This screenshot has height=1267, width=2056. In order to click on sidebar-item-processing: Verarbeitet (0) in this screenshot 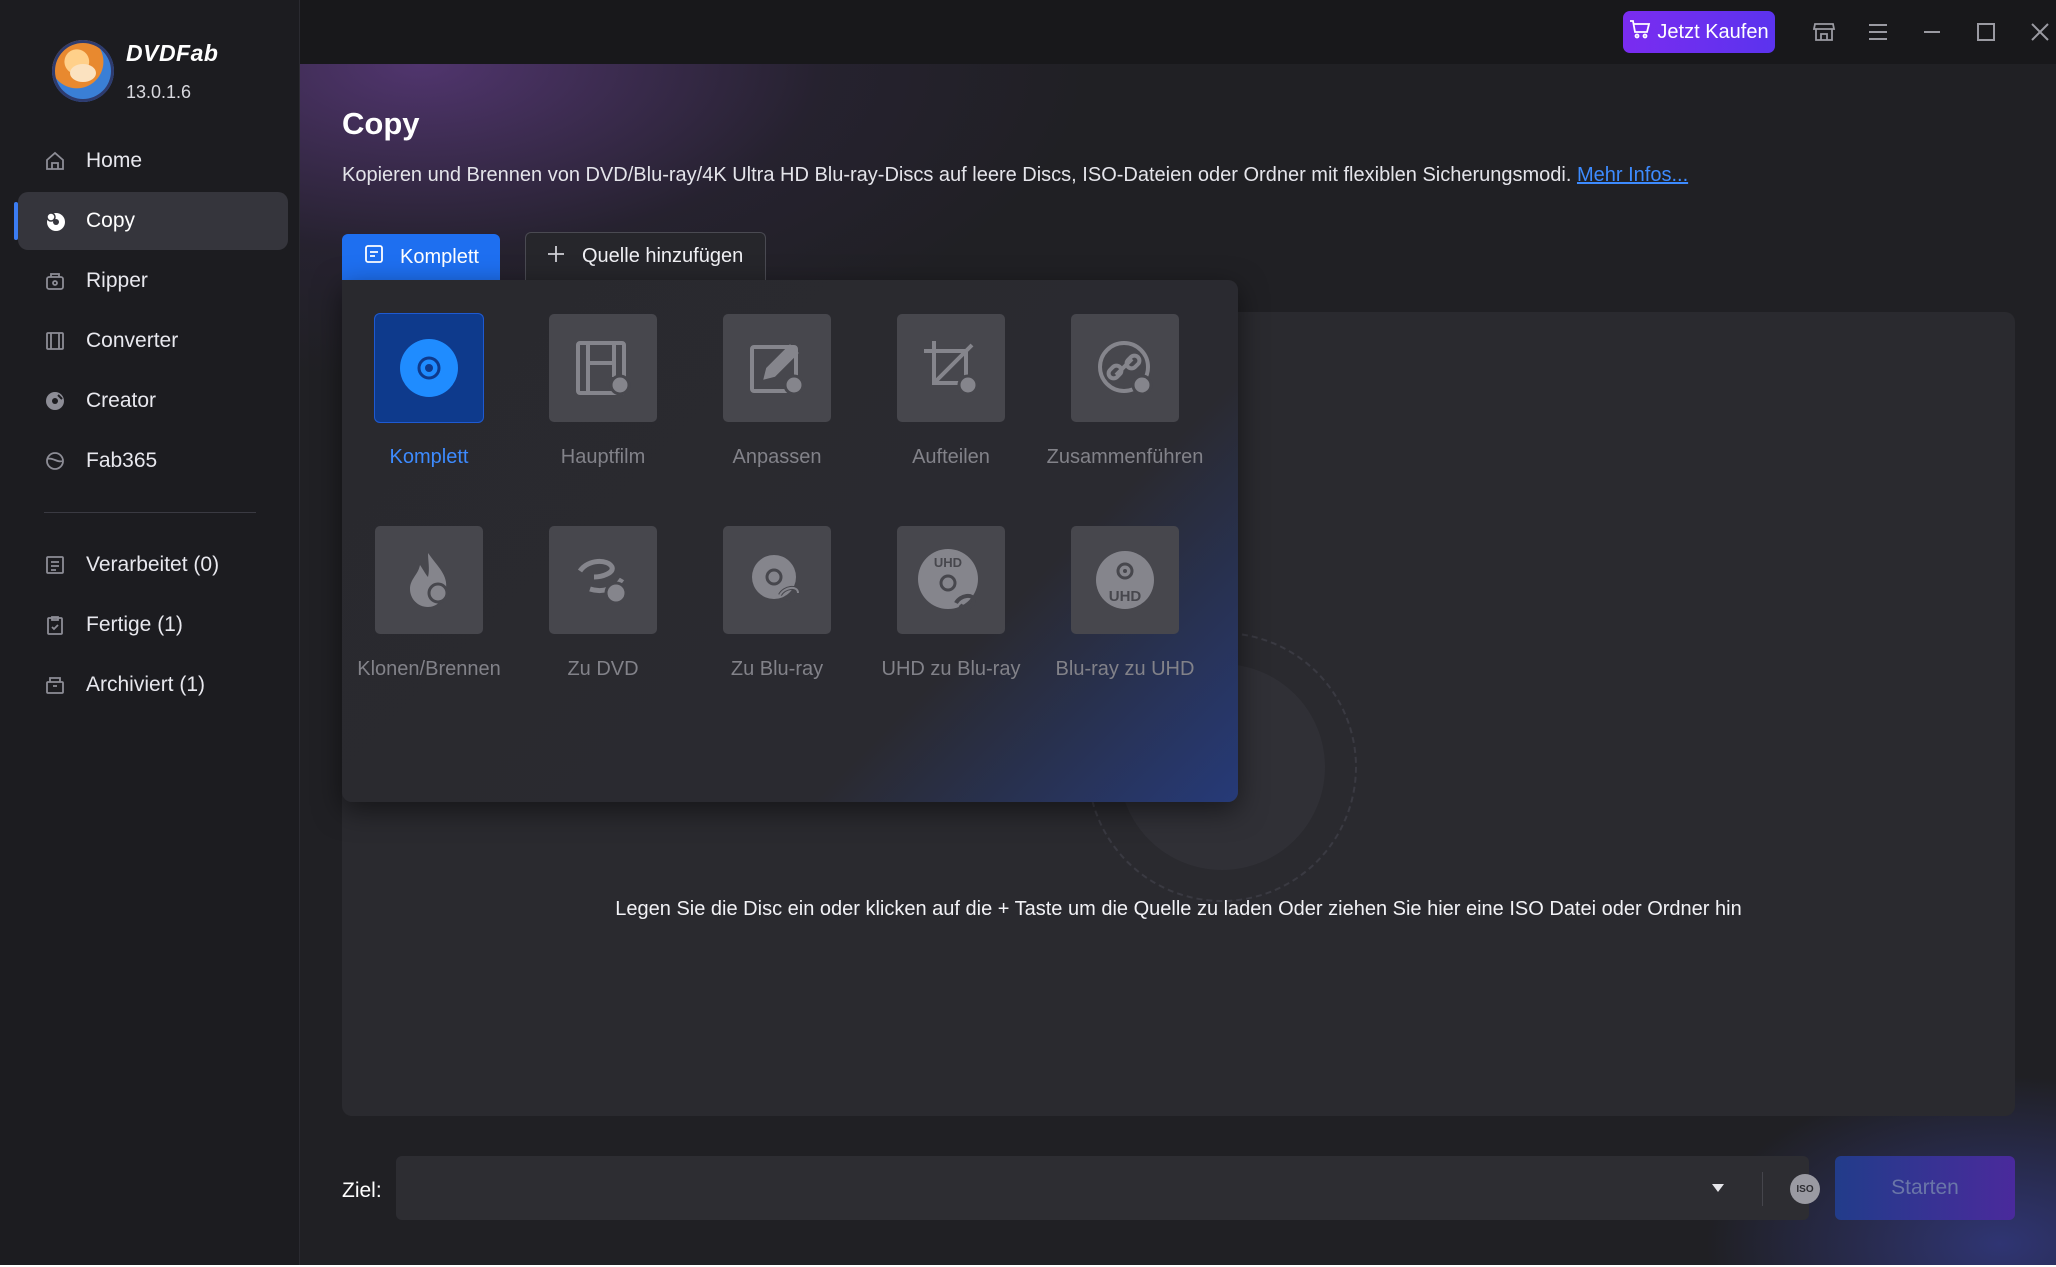, I will do `click(153, 565)`.